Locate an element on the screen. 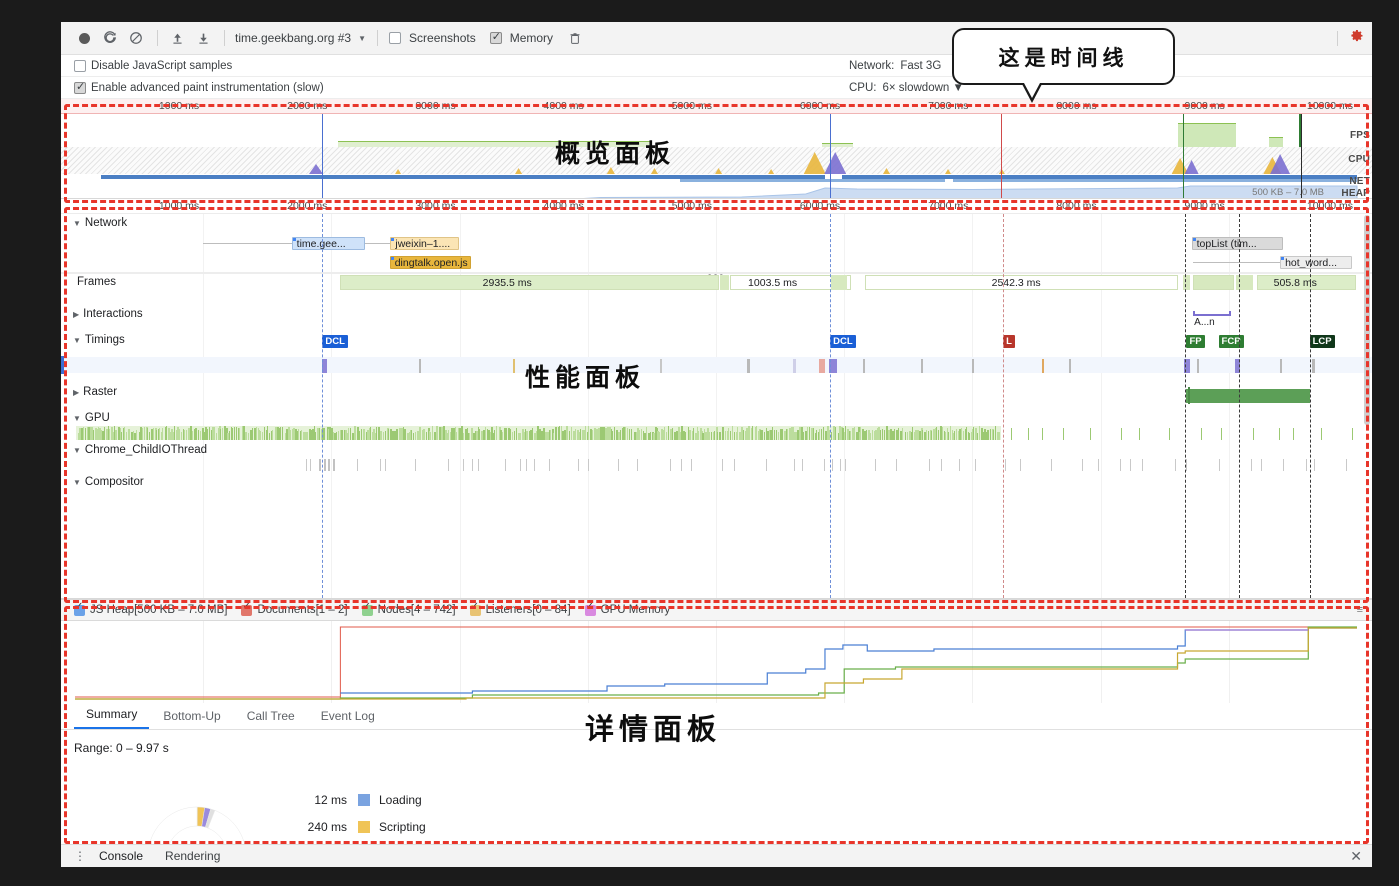 The height and width of the screenshot is (886, 1399). memory-counter-checkbox-4: GPU Memory is located at coordinates (627, 608).